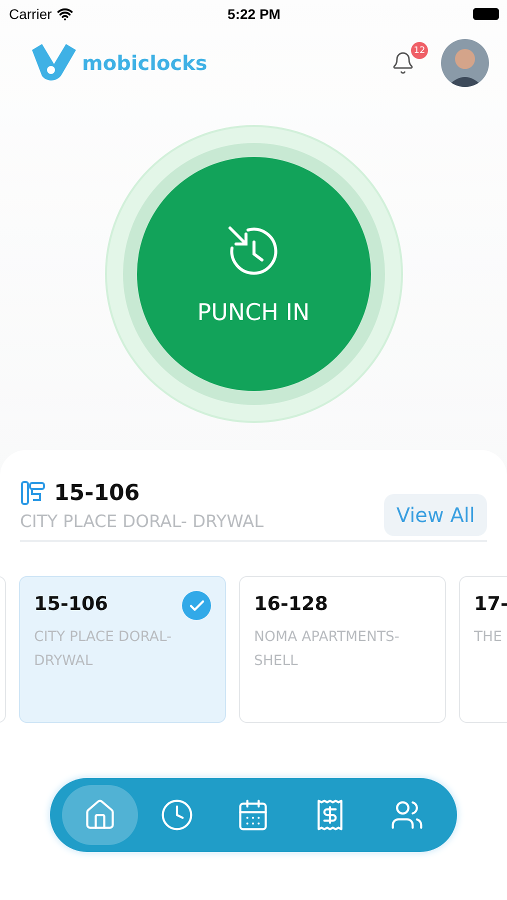 The image size is (507, 900). What do you see at coordinates (483, 649) in the screenshot?
I see `project-card: 17- THE` at bounding box center [483, 649].